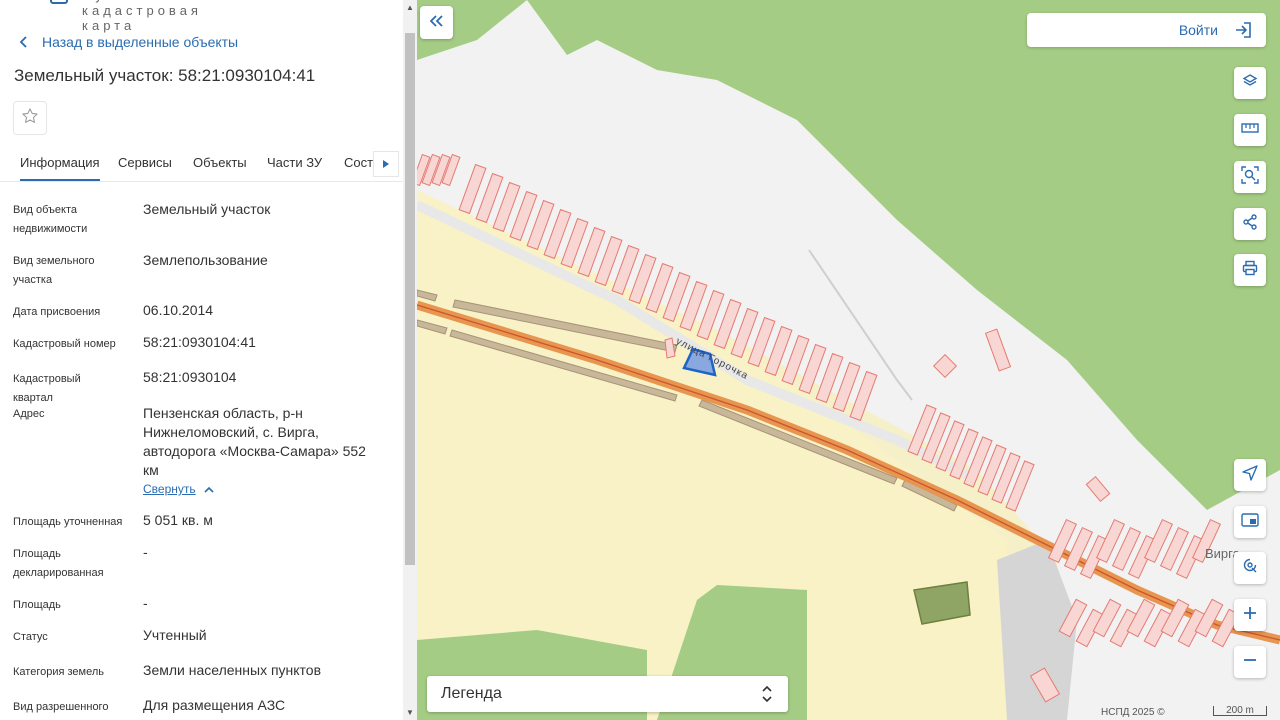 This screenshot has width=1280, height=720. Describe the element at coordinates (30, 637) in the screenshot. I see `attribute-label: Статус` at that location.